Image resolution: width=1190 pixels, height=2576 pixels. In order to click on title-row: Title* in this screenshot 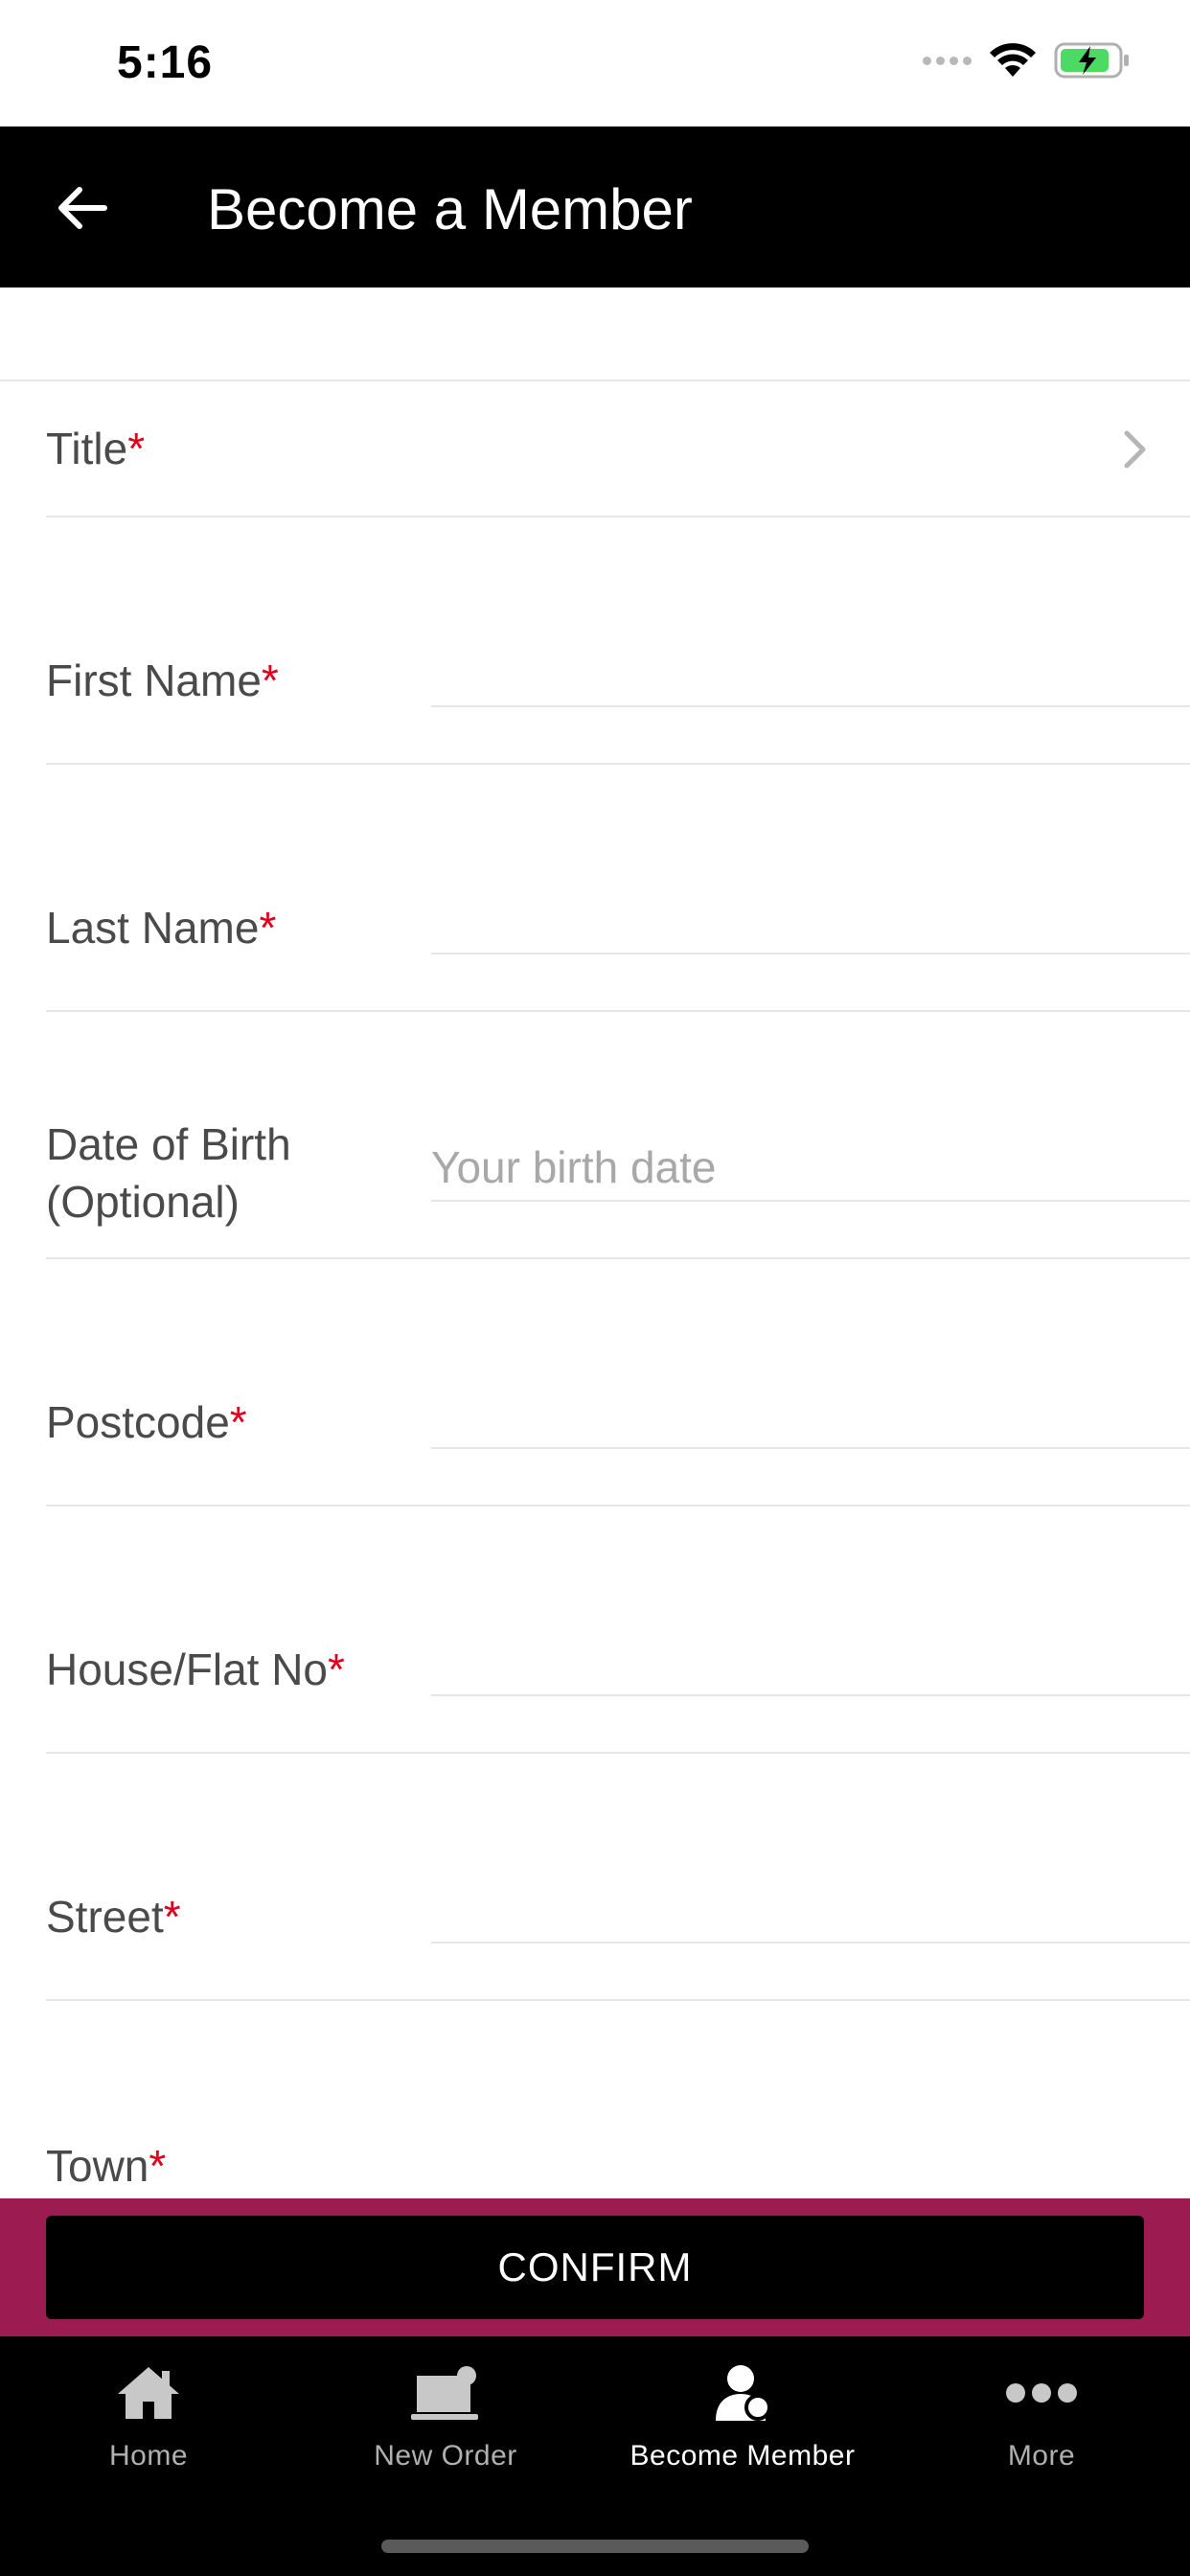, I will do `click(618, 449)`.